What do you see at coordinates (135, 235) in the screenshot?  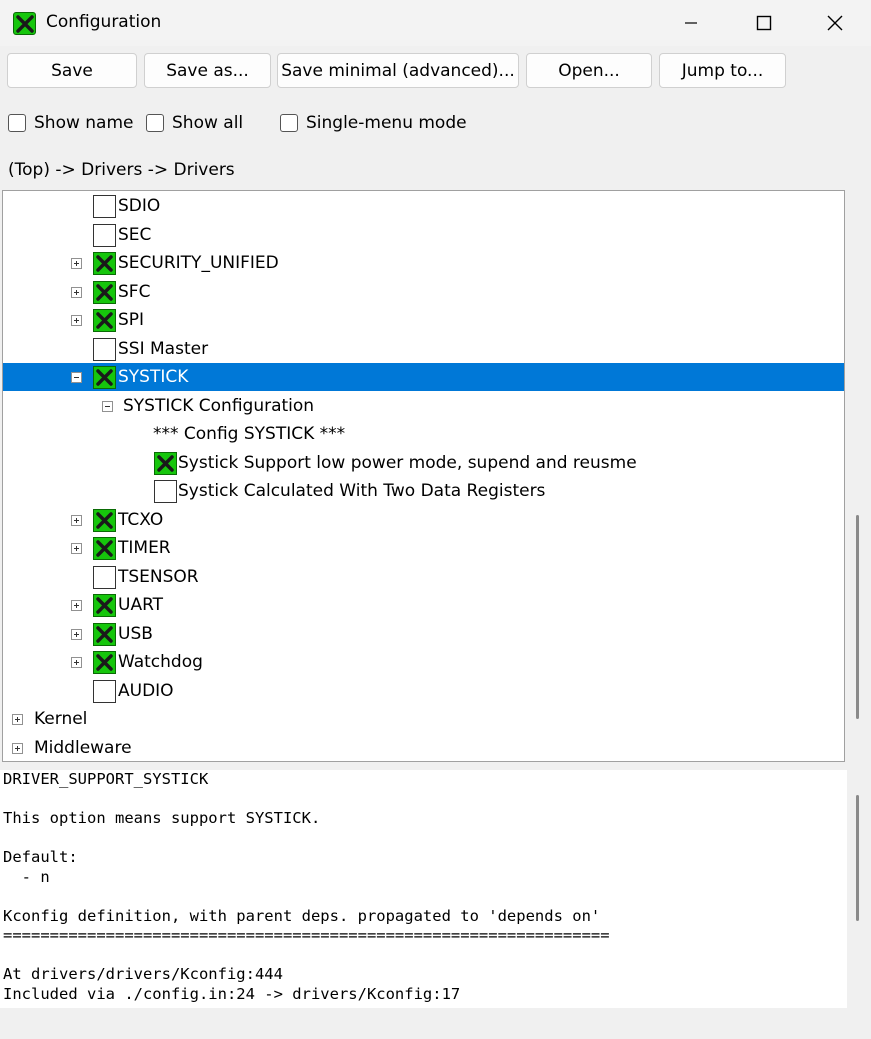 I see `tree-item-label: SEC` at bounding box center [135, 235].